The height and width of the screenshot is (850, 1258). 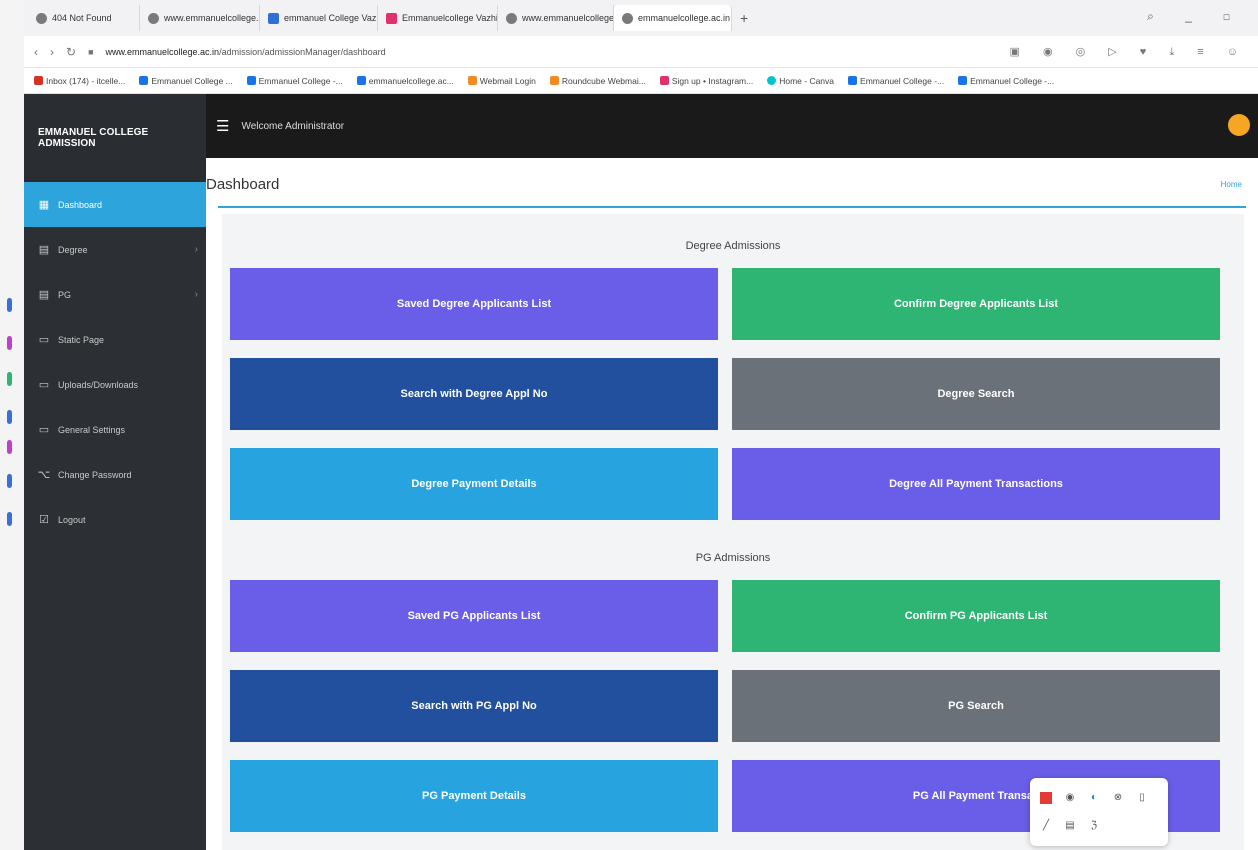 I want to click on camera-icon: ◉, so click(x=1070, y=798).